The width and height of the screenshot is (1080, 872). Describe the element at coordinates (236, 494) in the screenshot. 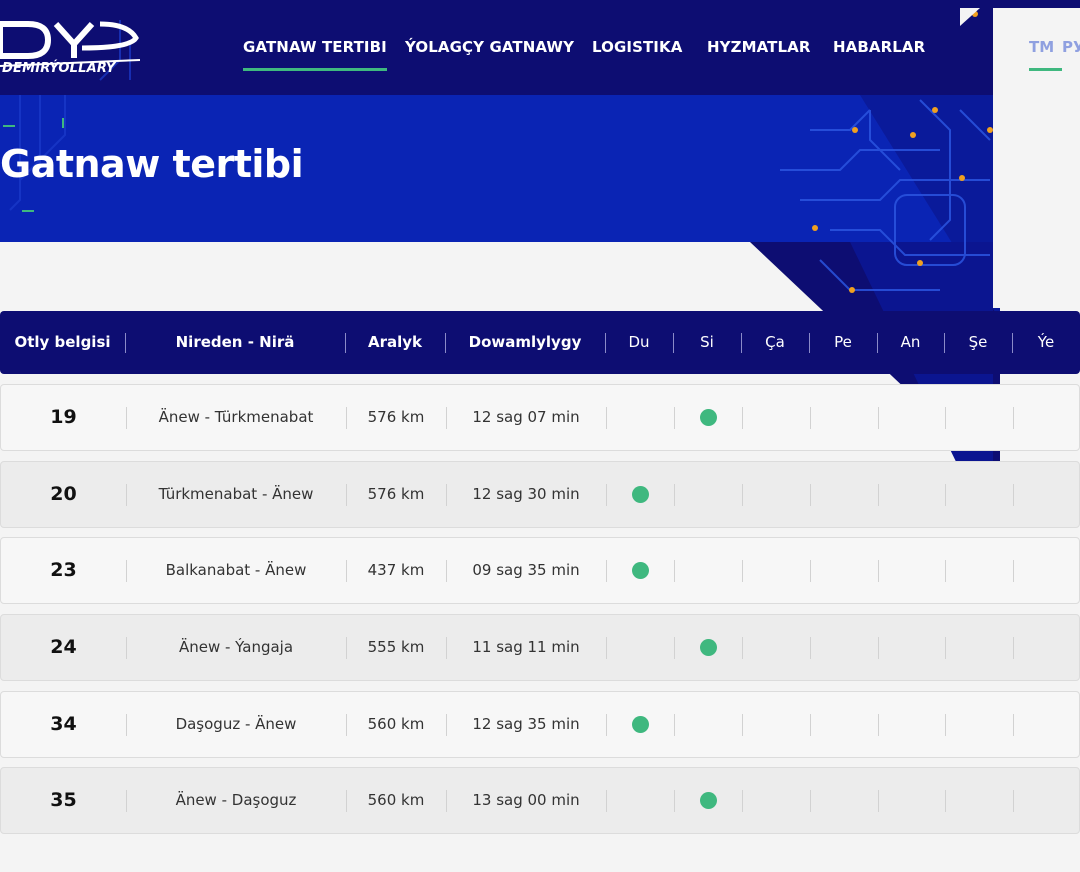

I see `route: Türkmenabat - Änew` at that location.